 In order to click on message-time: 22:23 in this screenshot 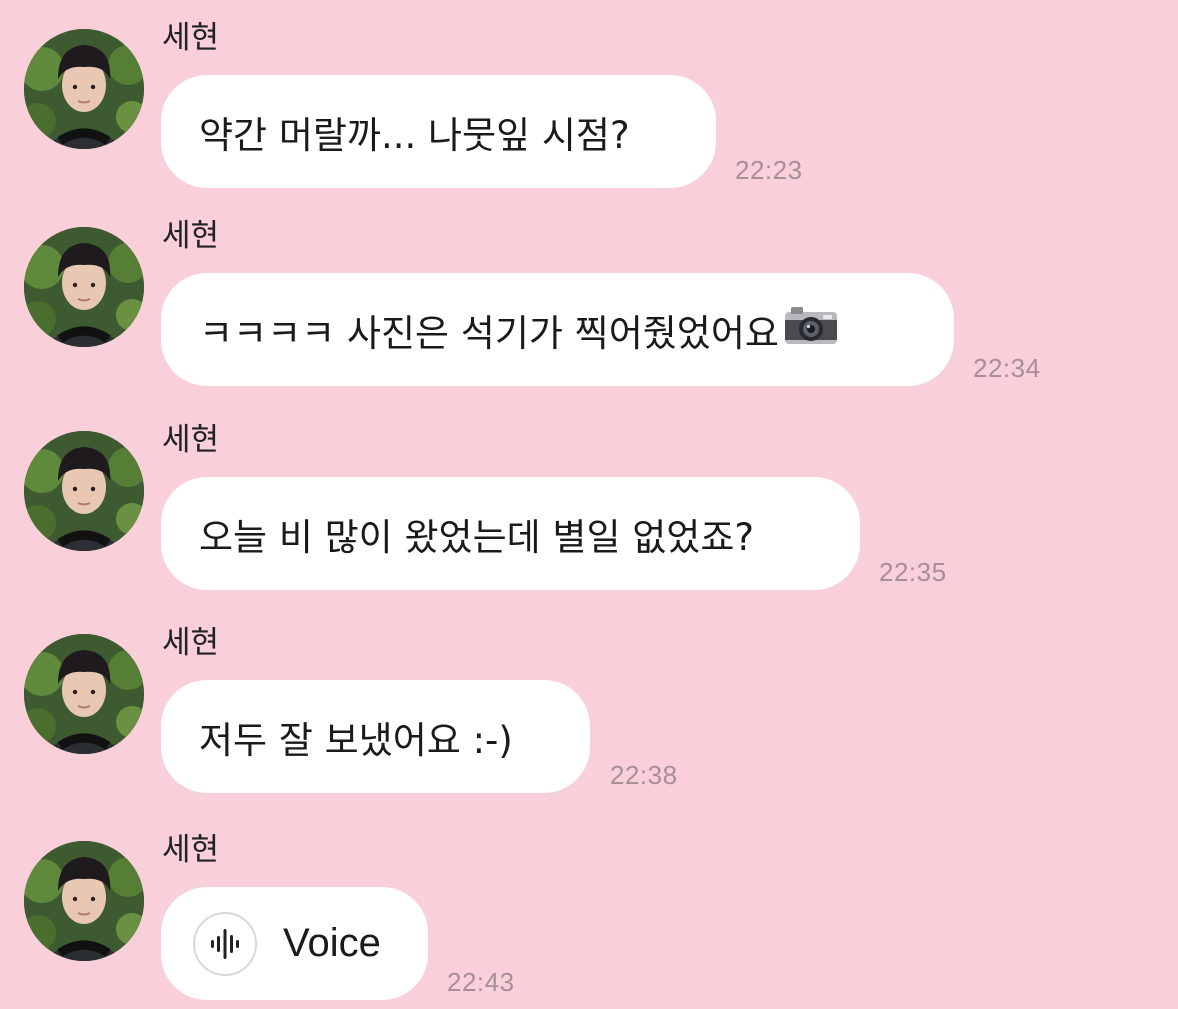, I will do `click(769, 170)`.